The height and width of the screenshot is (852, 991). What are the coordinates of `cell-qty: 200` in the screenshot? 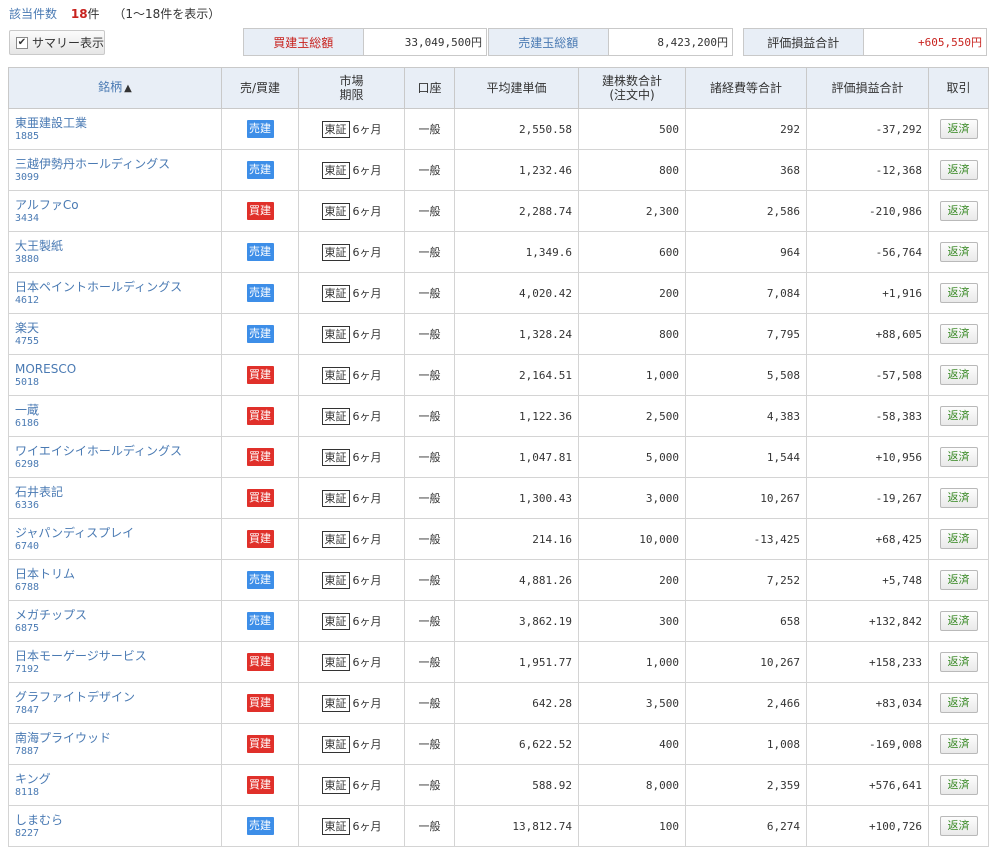 It's located at (632, 580).